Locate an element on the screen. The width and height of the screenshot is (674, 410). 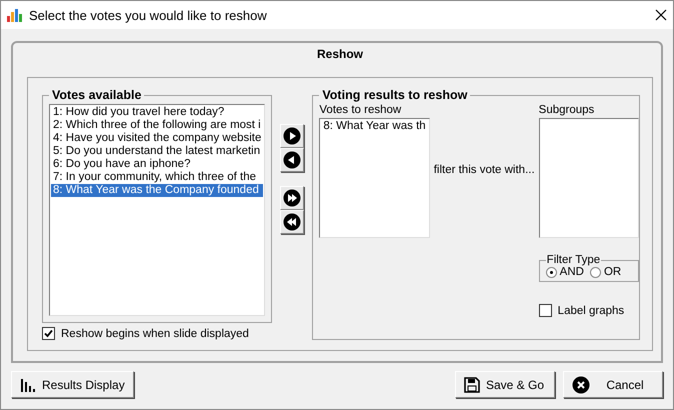
checkbox-label: Reshow begins when slide displayed is located at coordinates (155, 334).